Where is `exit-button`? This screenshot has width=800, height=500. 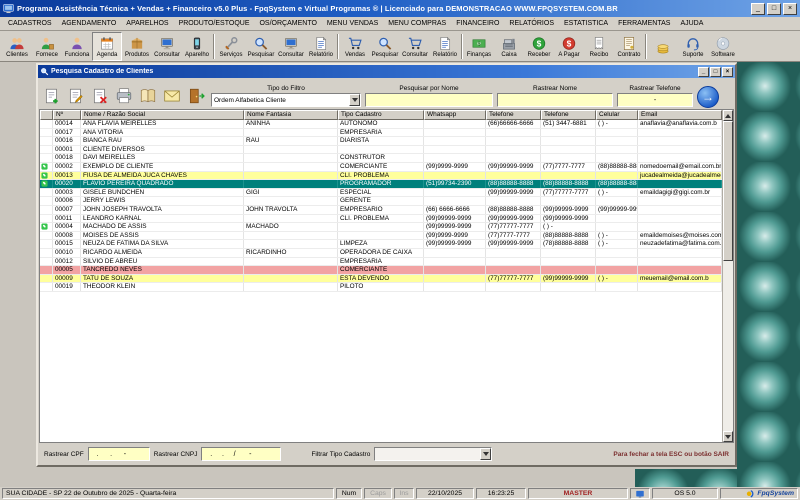
exit-button is located at coordinates (195, 95).